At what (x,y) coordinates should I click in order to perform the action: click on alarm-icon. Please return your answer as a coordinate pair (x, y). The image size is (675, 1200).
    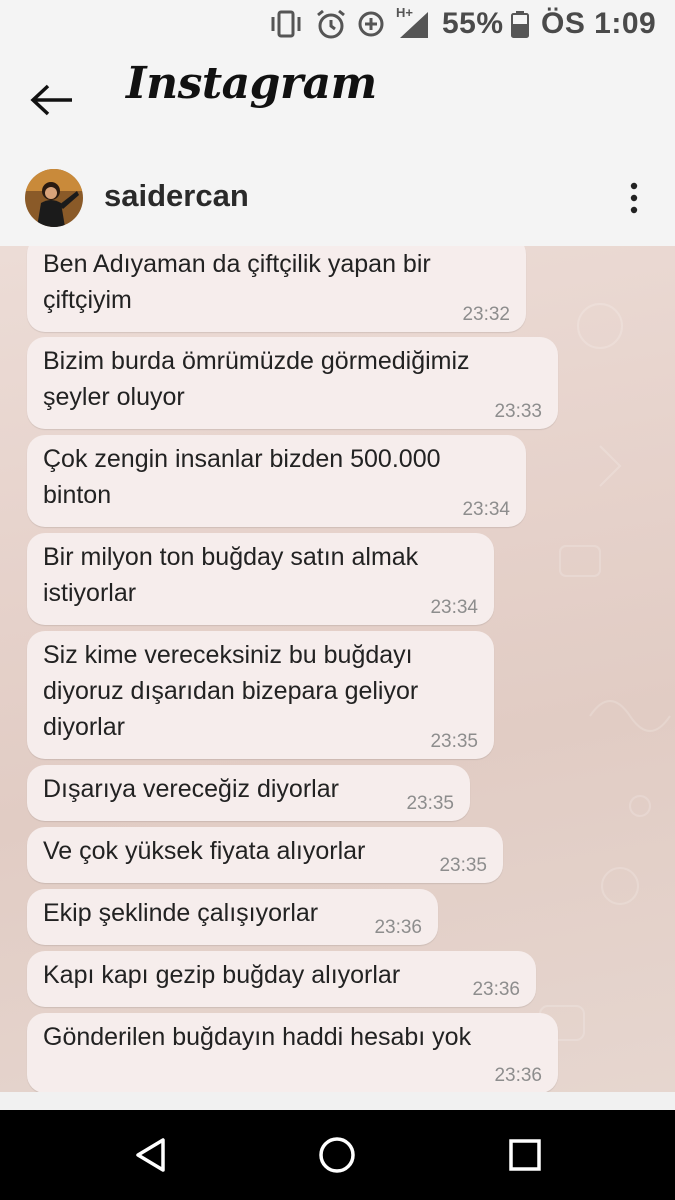
    Looking at the image, I should click on (331, 24).